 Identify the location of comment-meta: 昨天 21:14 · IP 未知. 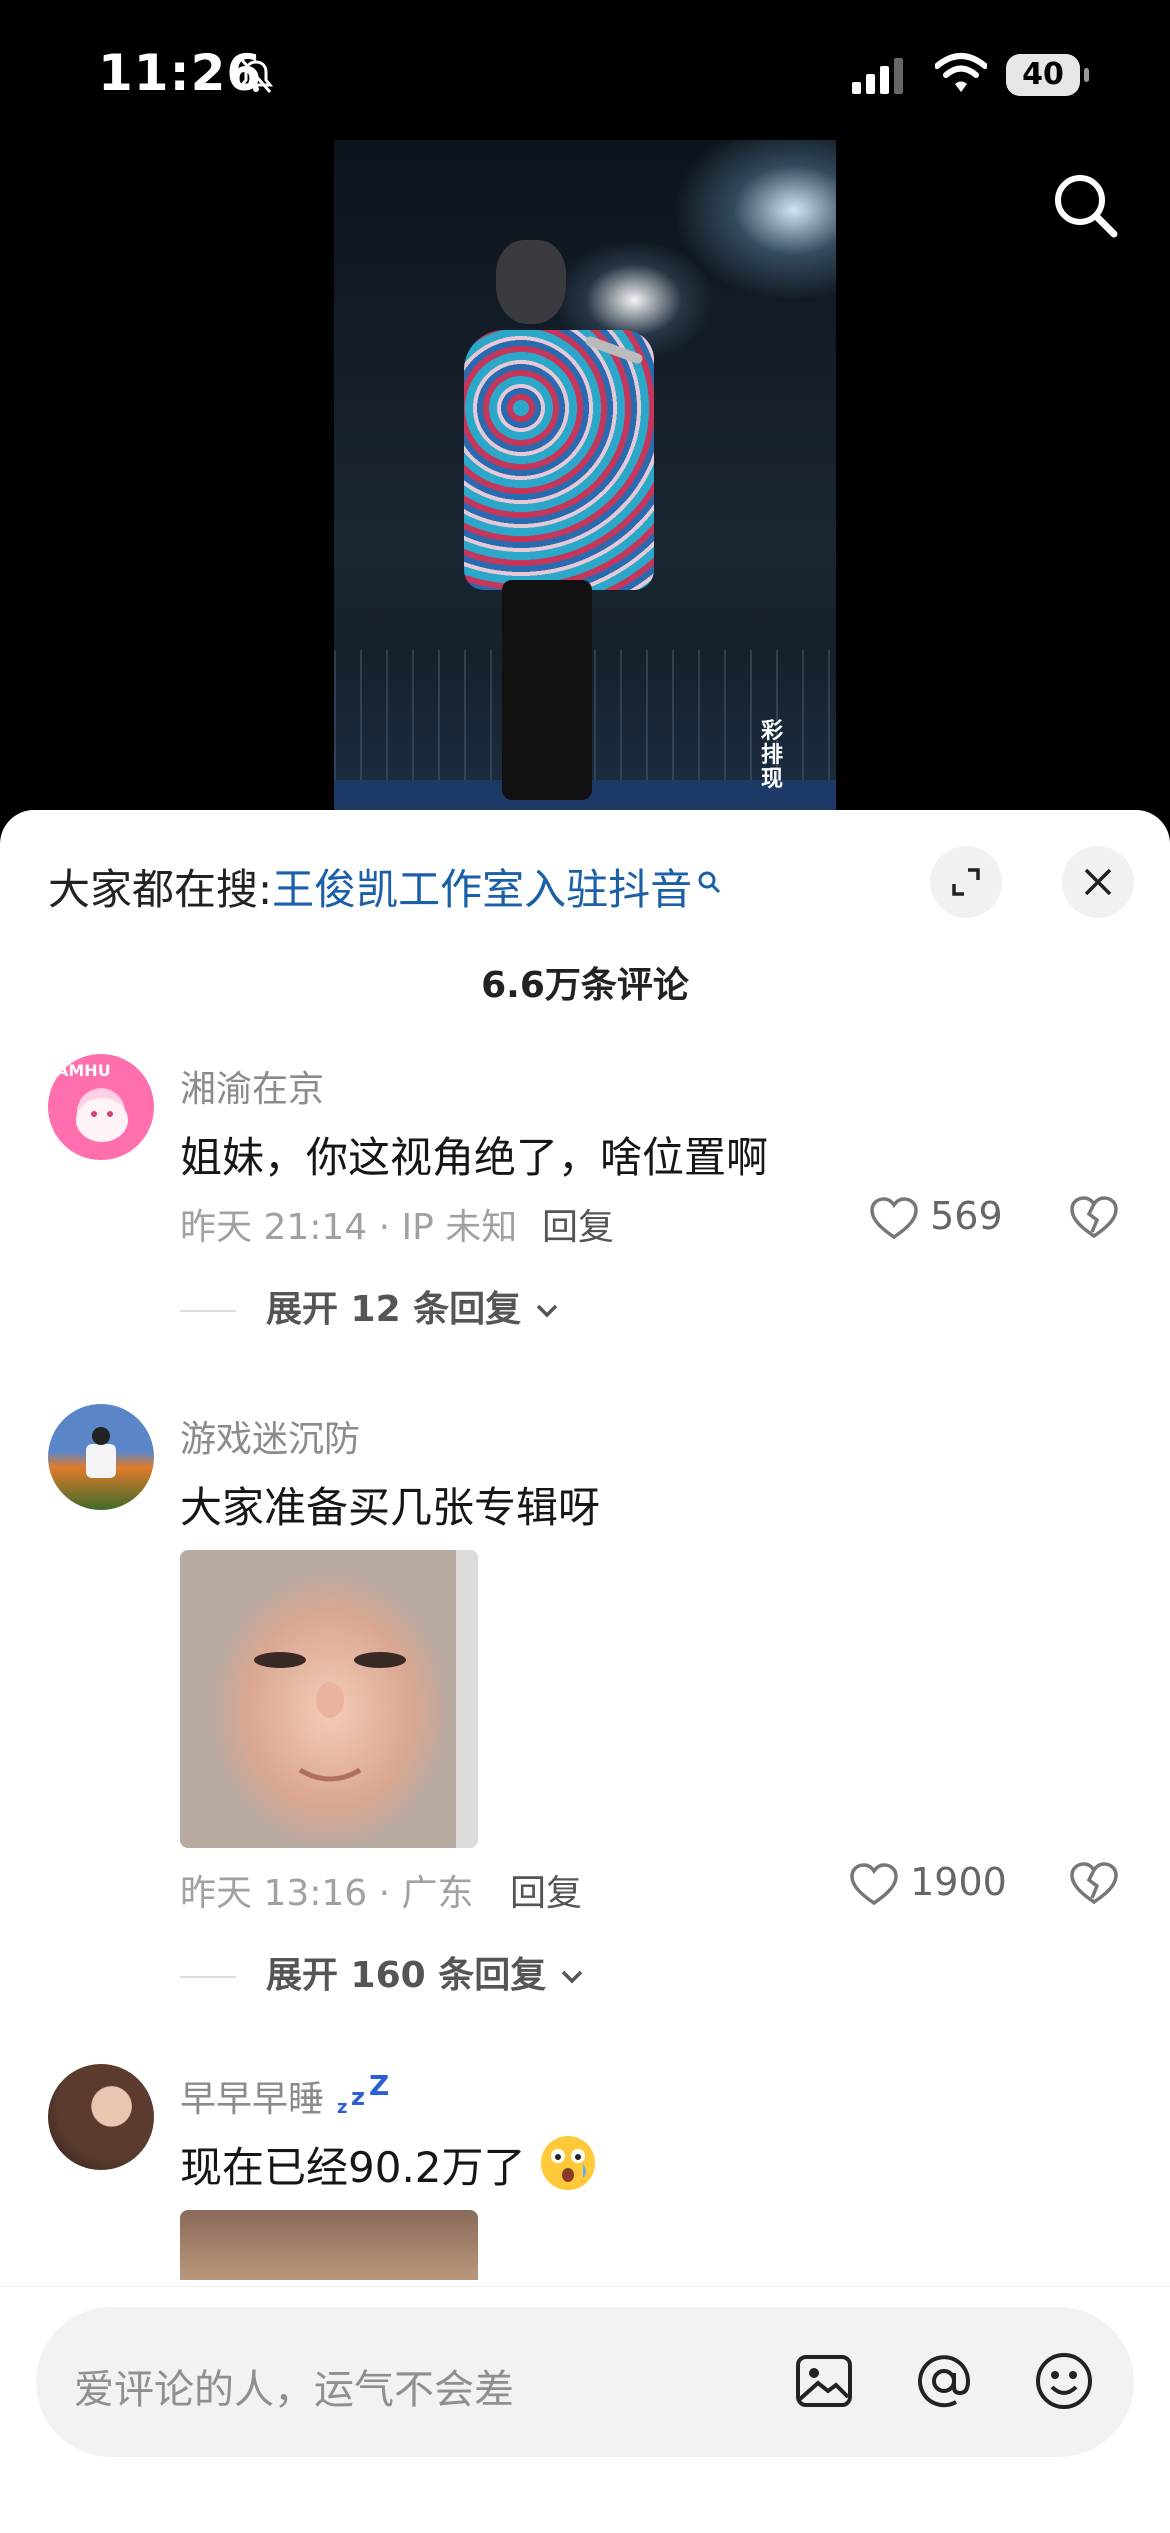
(349, 1227).